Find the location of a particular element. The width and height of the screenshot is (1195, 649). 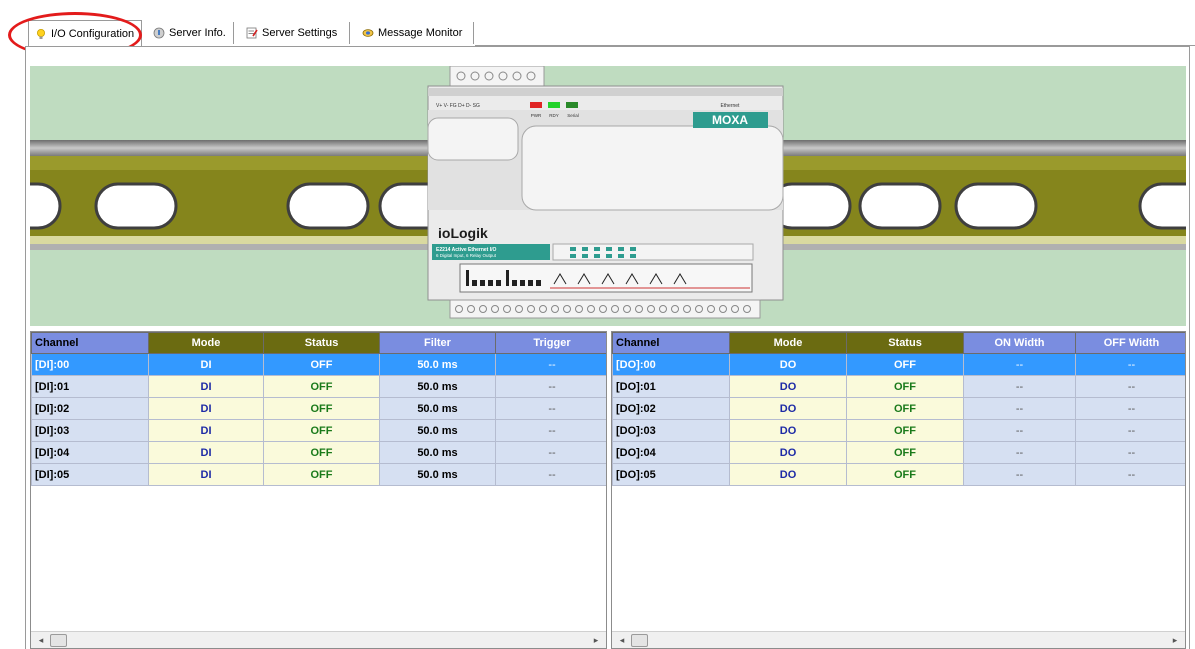

monitor-icon is located at coordinates (368, 33).